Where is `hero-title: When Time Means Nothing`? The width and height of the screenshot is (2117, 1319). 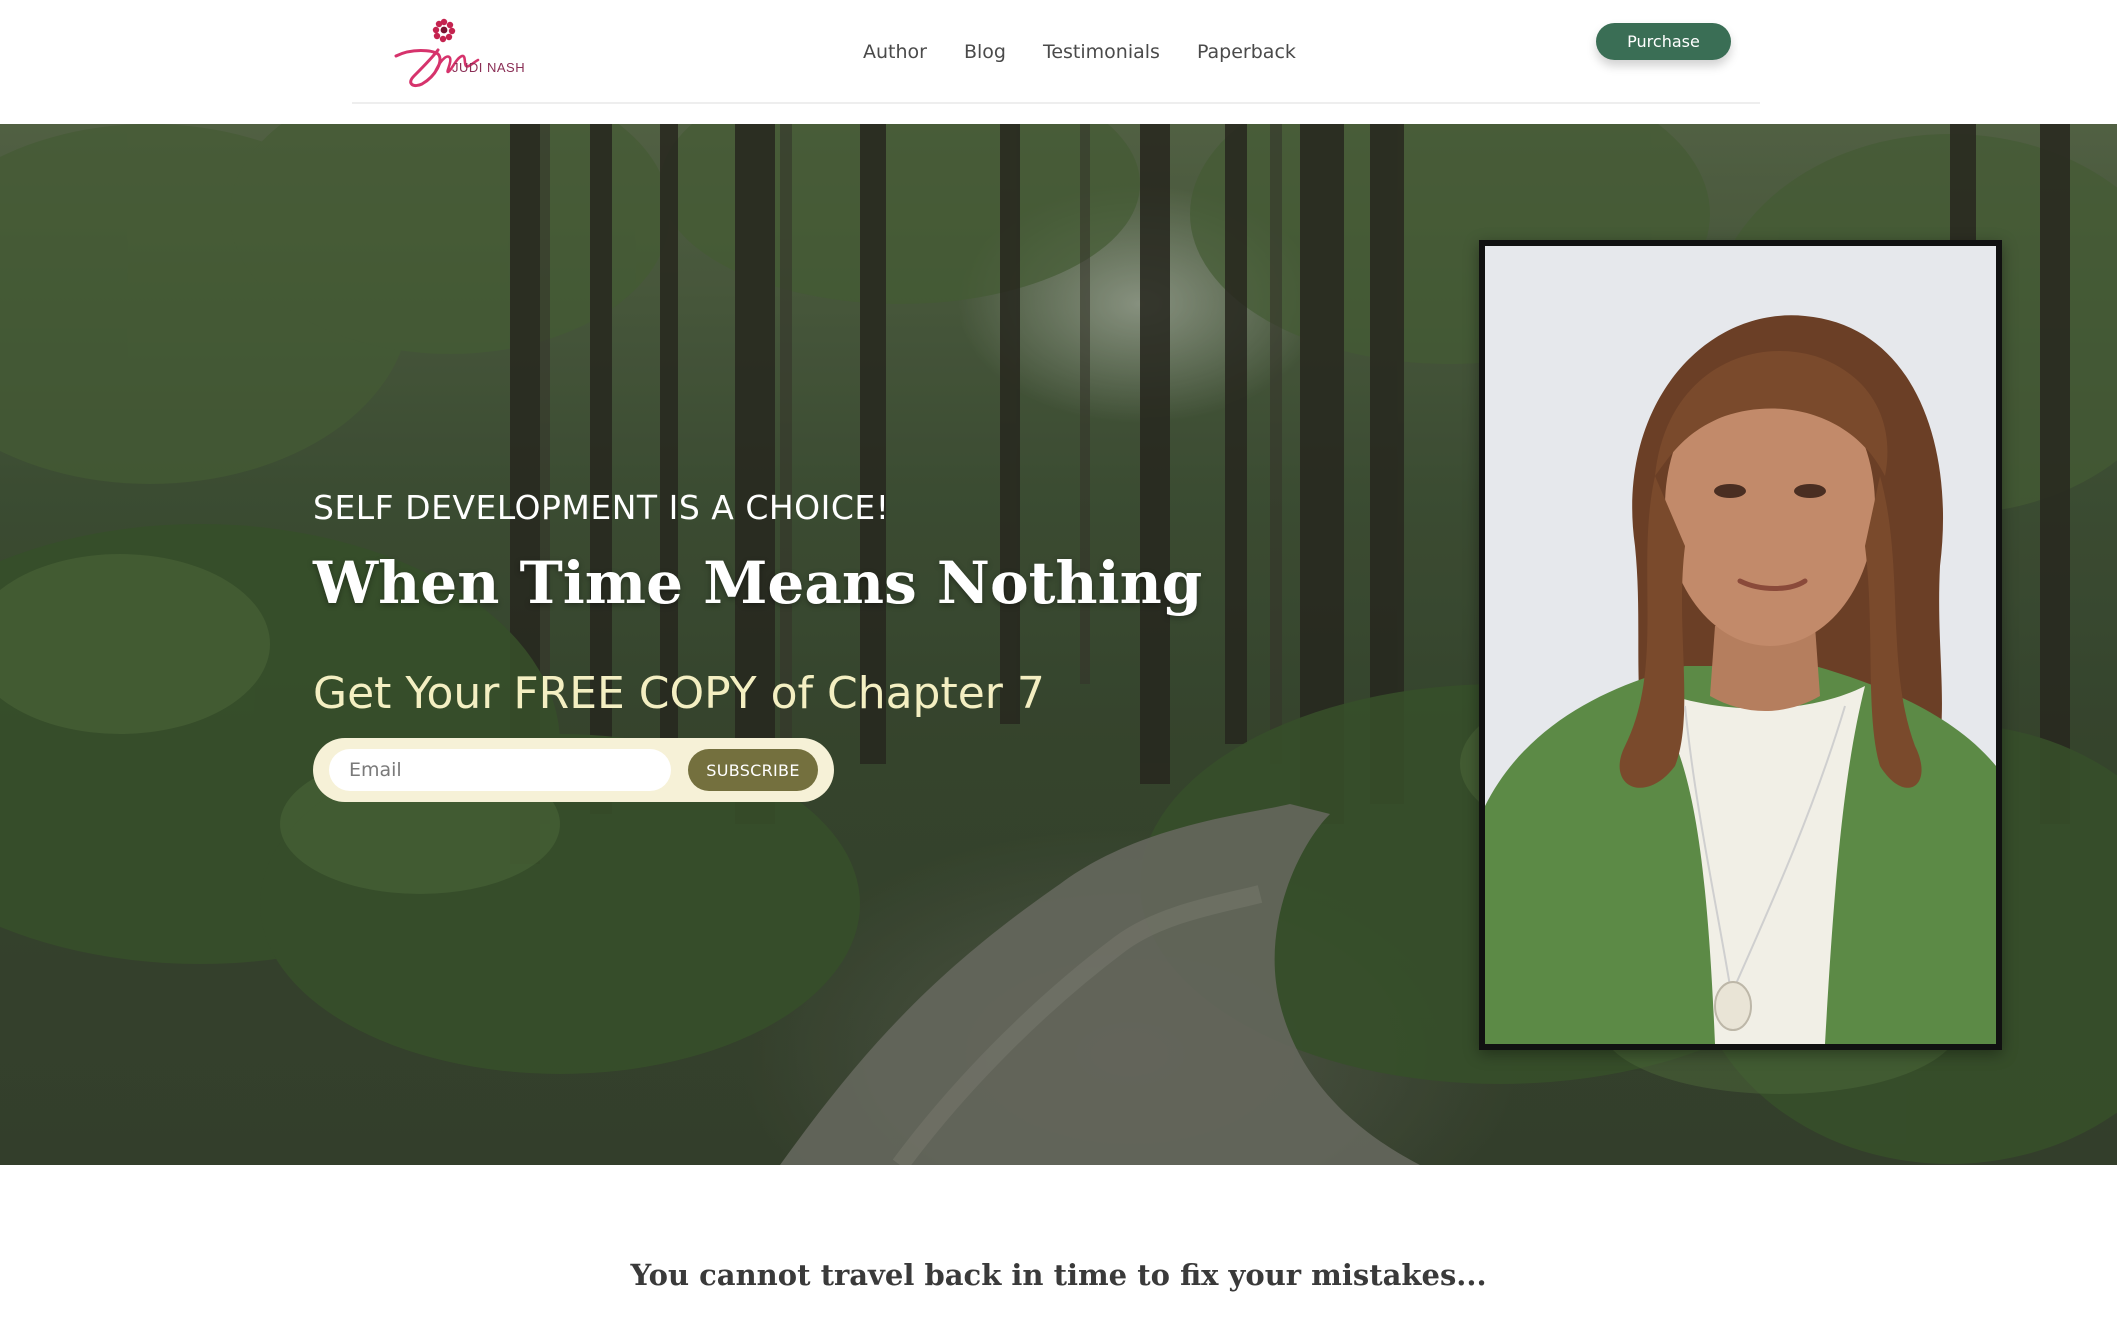 hero-title: When Time Means Nothing is located at coordinates (758, 583).